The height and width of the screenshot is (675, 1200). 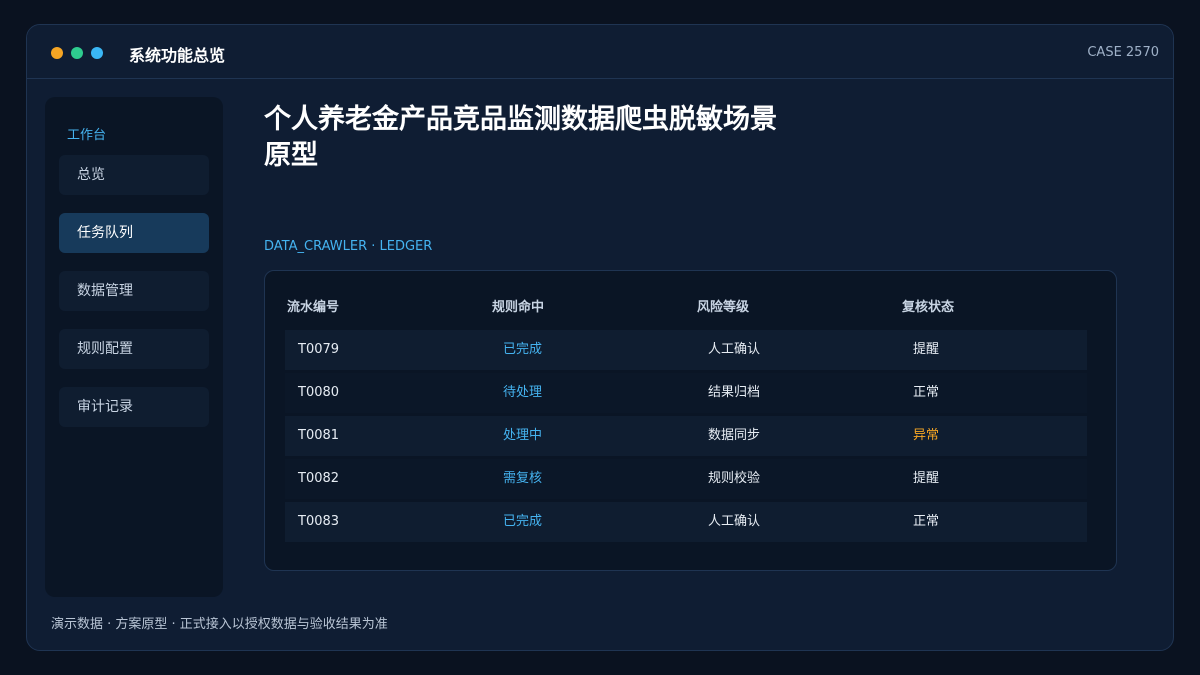 What do you see at coordinates (520, 137) in the screenshot?
I see `page-title: 个人养老金产品竞品监测数据爬虫脱敏场景原型` at bounding box center [520, 137].